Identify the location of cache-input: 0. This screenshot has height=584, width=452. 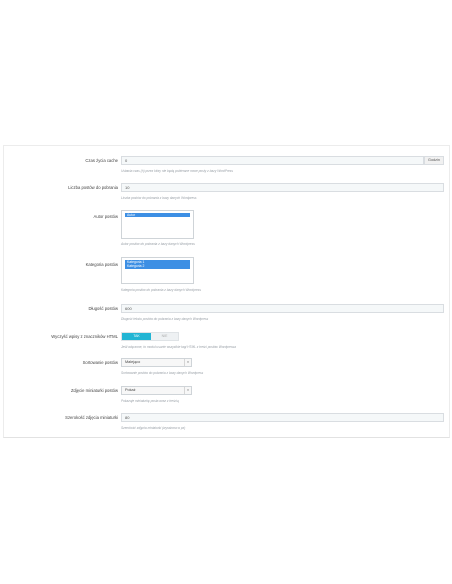
(272, 160).